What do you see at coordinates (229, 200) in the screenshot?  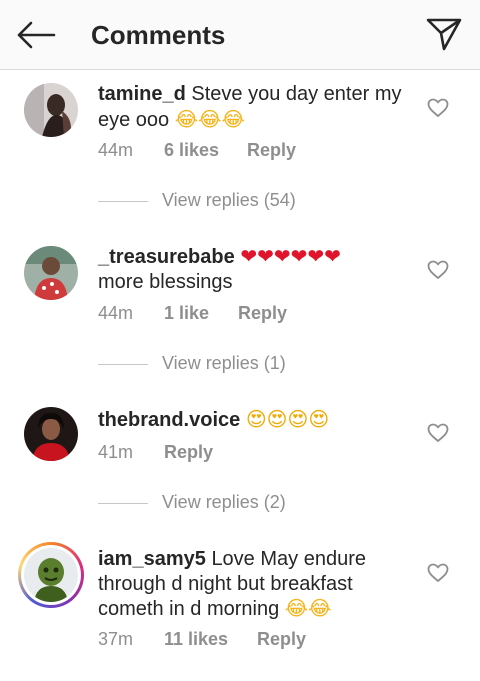 I see `view-replies-button: View replies (54)` at bounding box center [229, 200].